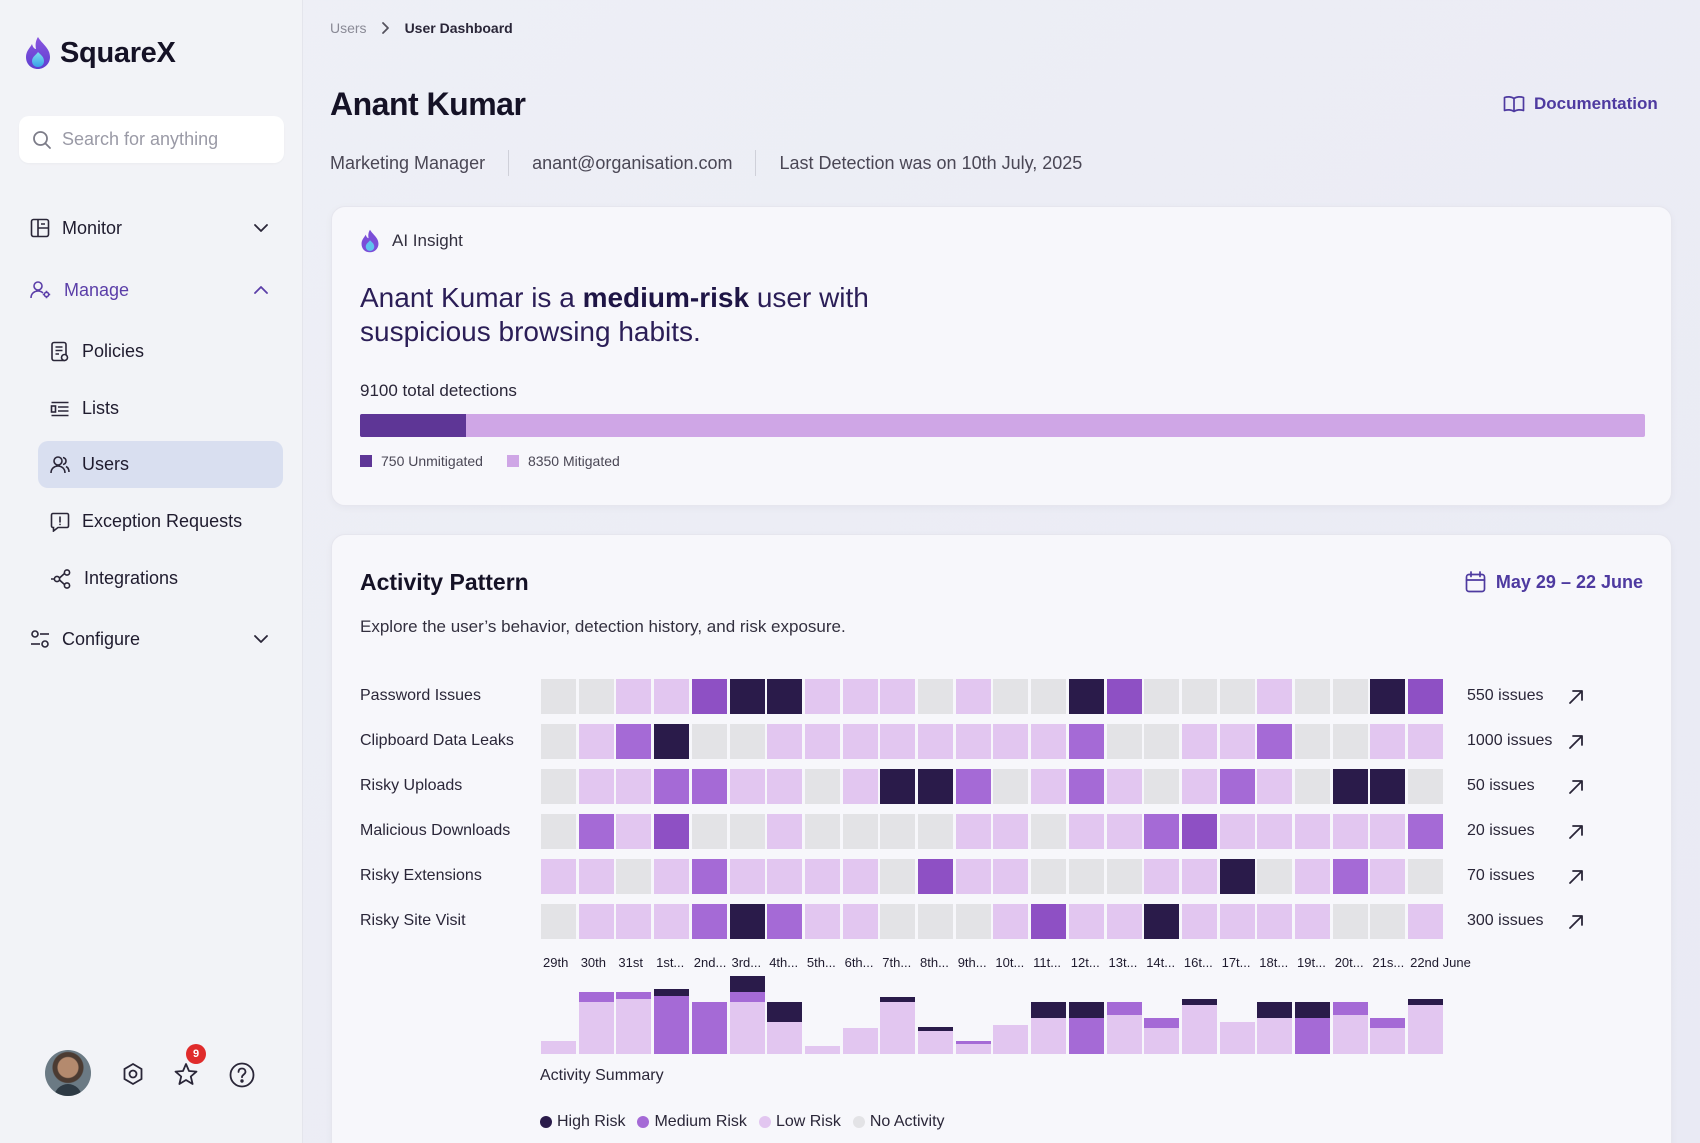 The width and height of the screenshot is (1700, 1143). I want to click on app-logo: SquareX, so click(100, 53).